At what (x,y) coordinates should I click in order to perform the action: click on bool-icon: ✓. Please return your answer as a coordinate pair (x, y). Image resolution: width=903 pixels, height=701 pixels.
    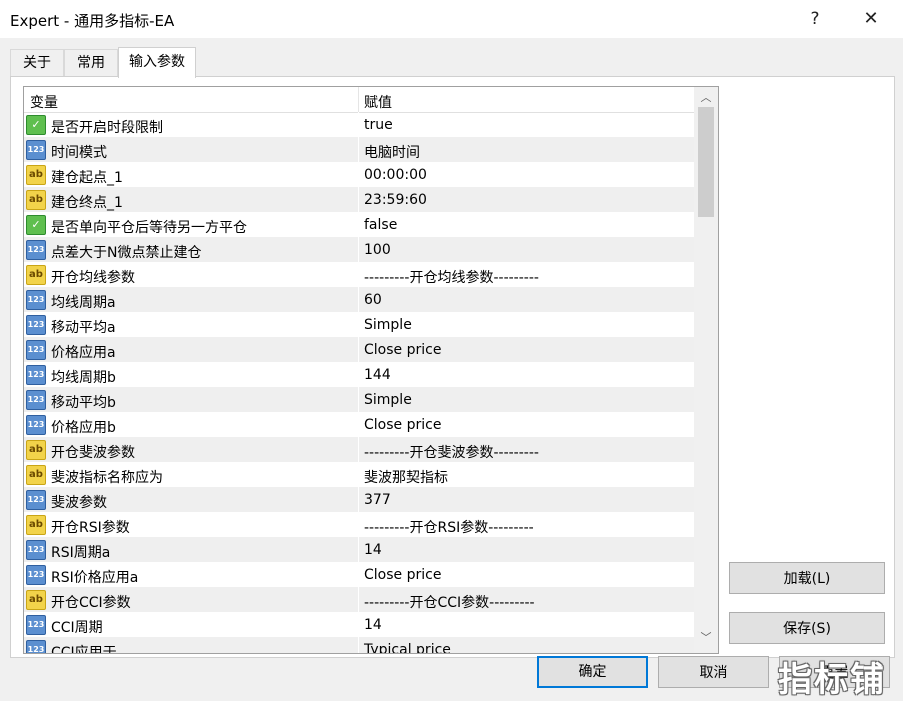
    Looking at the image, I should click on (36, 225).